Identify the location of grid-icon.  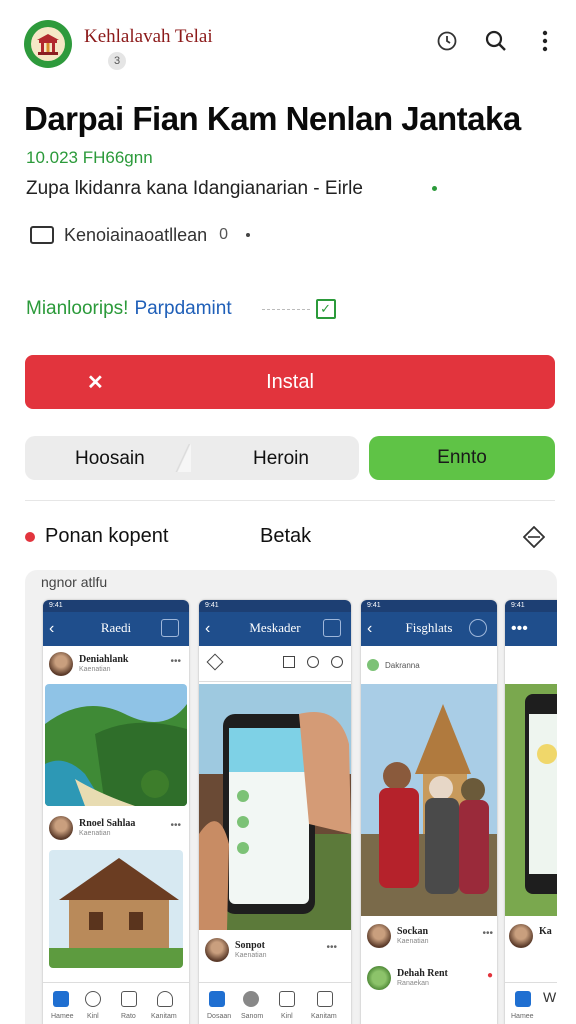
(289, 662).